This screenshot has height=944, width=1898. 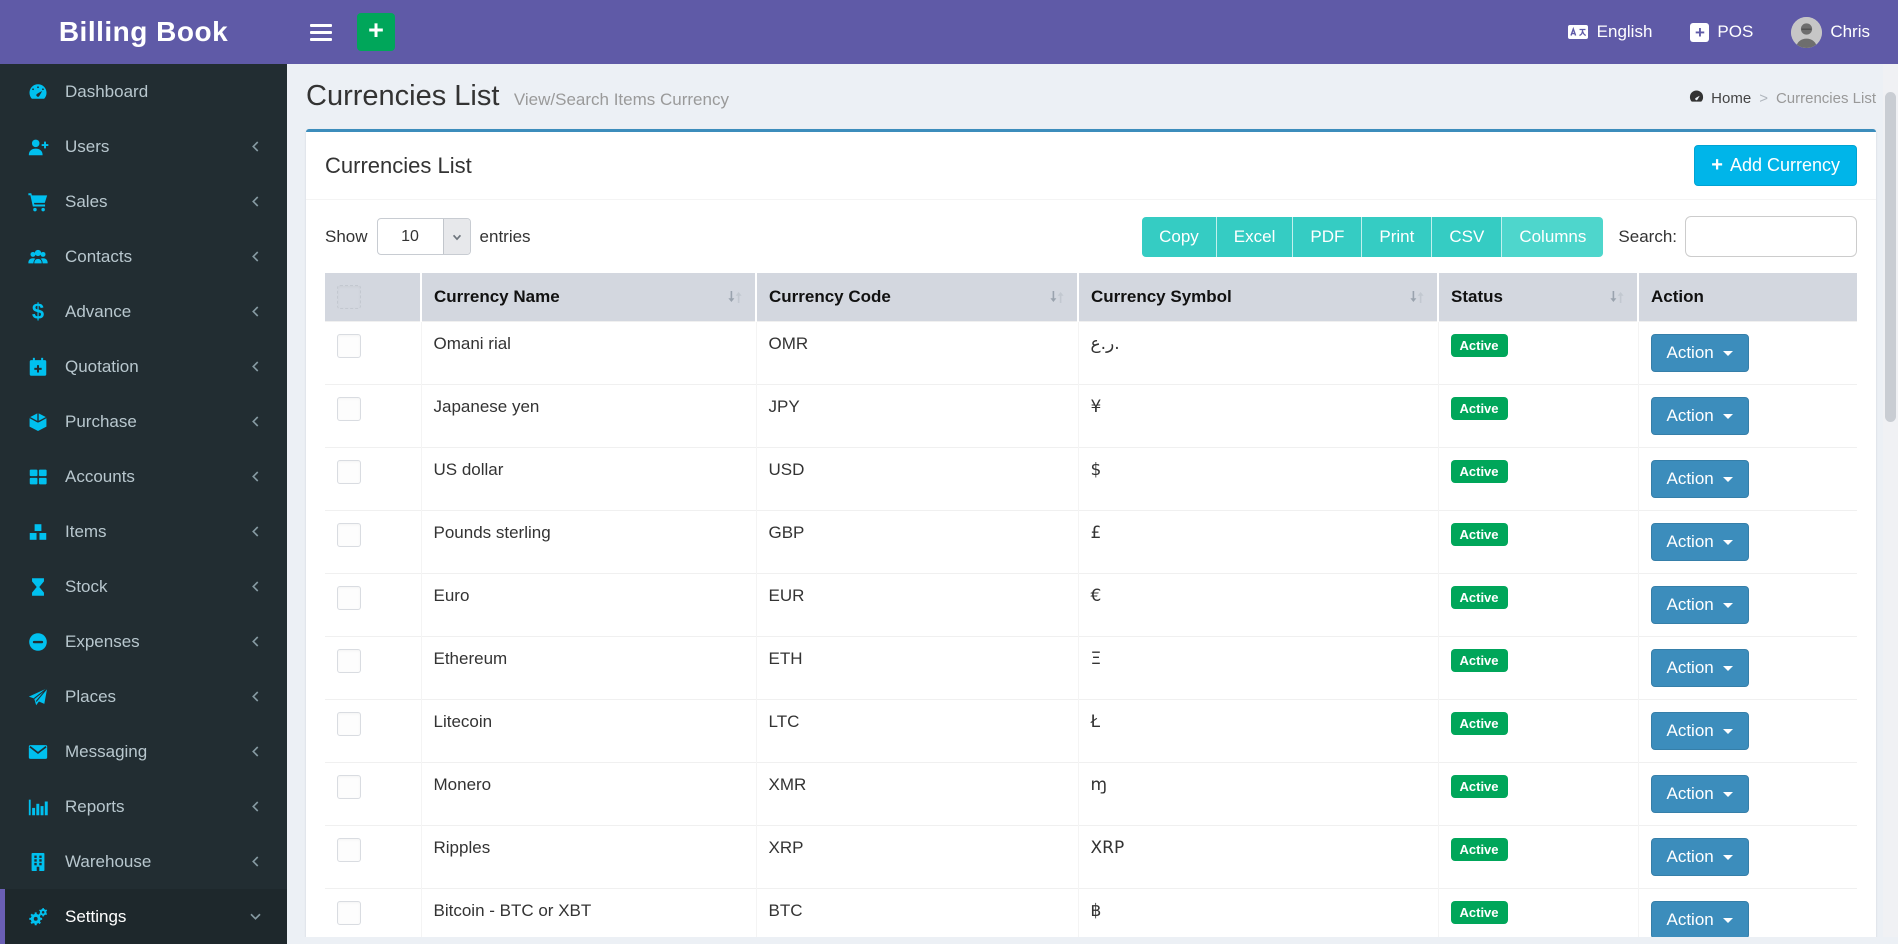 I want to click on currency-name-cell: Ripples, so click(x=588, y=857).